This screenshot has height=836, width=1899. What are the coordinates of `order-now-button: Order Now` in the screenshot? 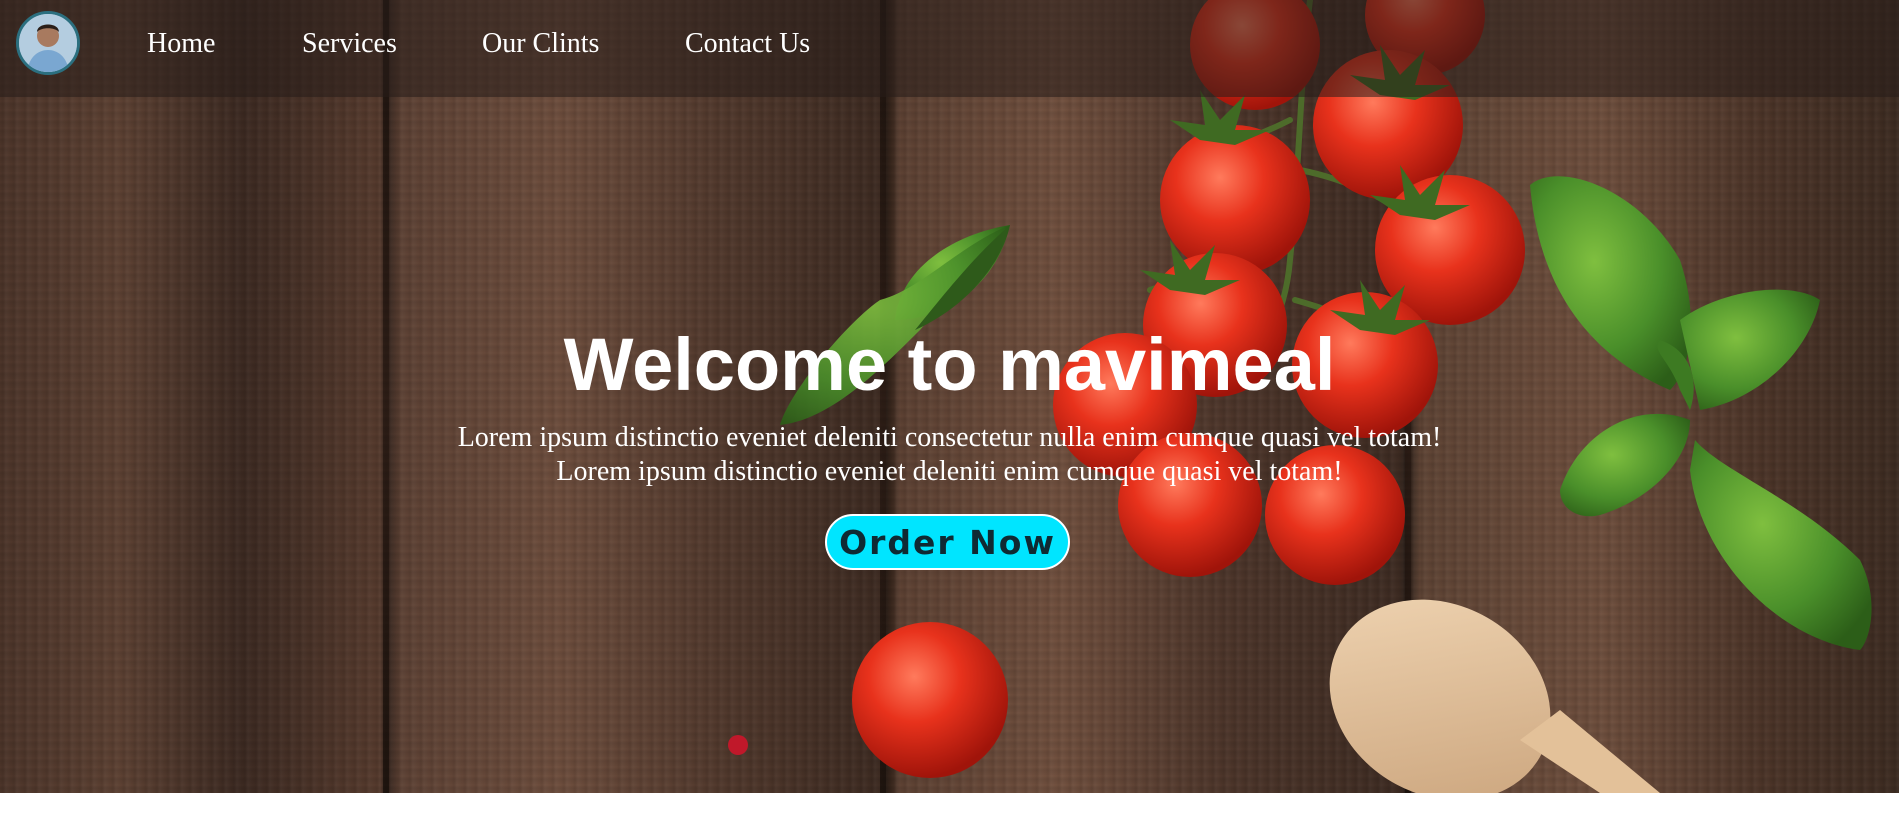 It's located at (947, 542).